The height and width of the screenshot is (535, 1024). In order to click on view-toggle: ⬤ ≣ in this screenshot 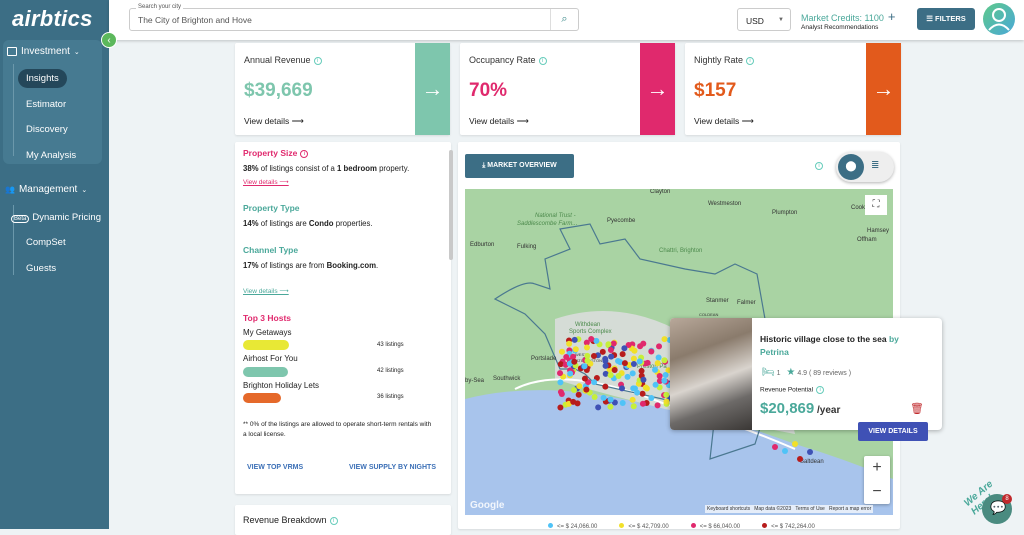, I will do `click(865, 167)`.